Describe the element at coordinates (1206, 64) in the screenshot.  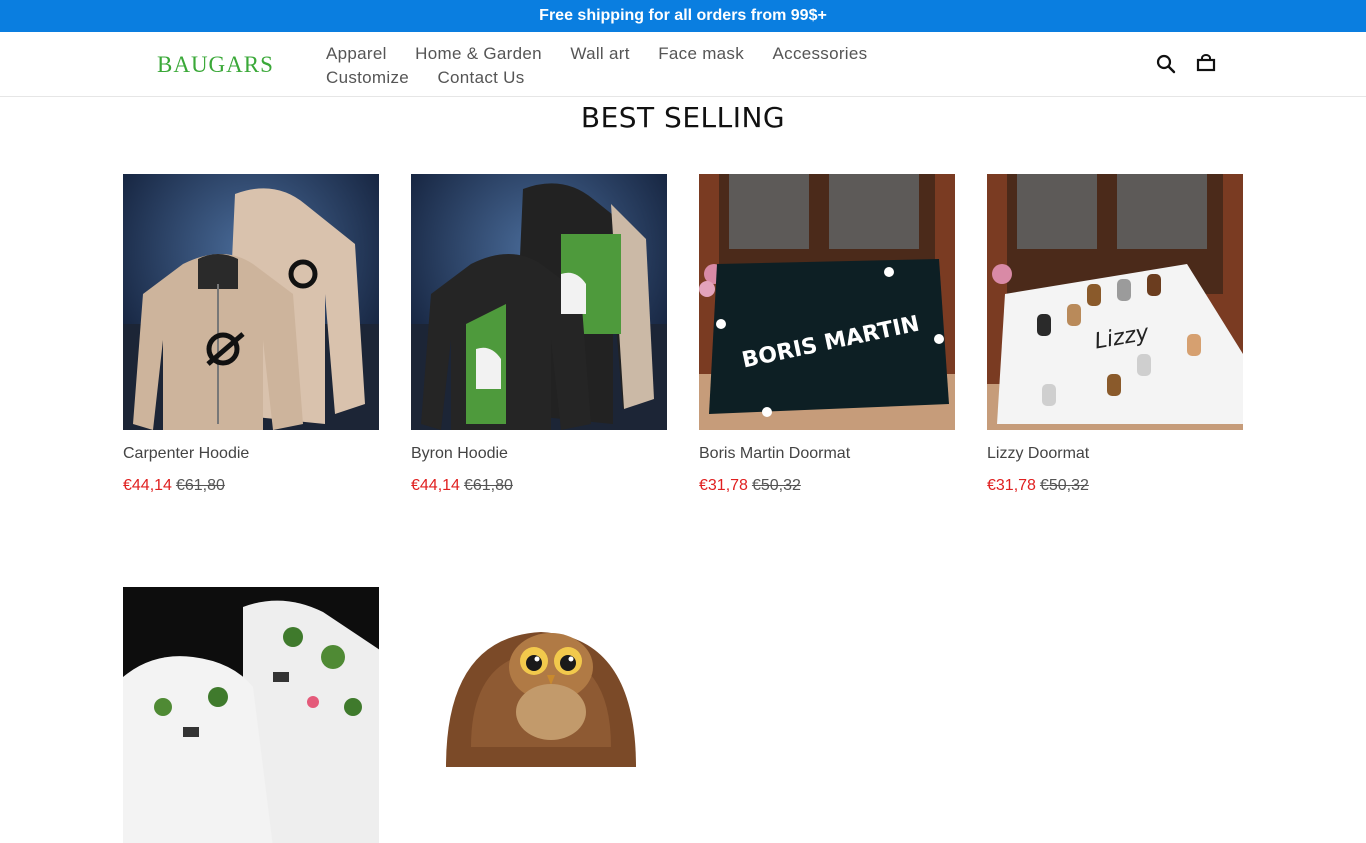
I see `cart-icon` at that location.